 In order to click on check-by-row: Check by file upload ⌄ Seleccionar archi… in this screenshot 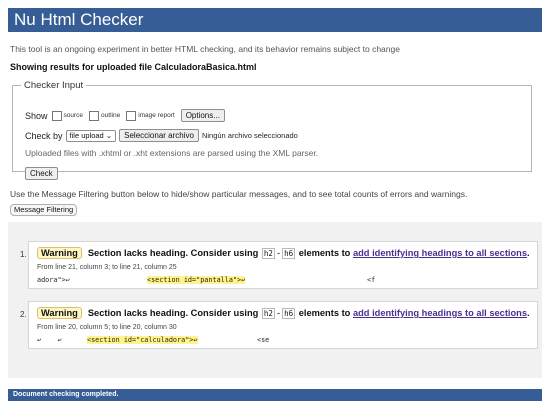, I will do `click(161, 135)`.